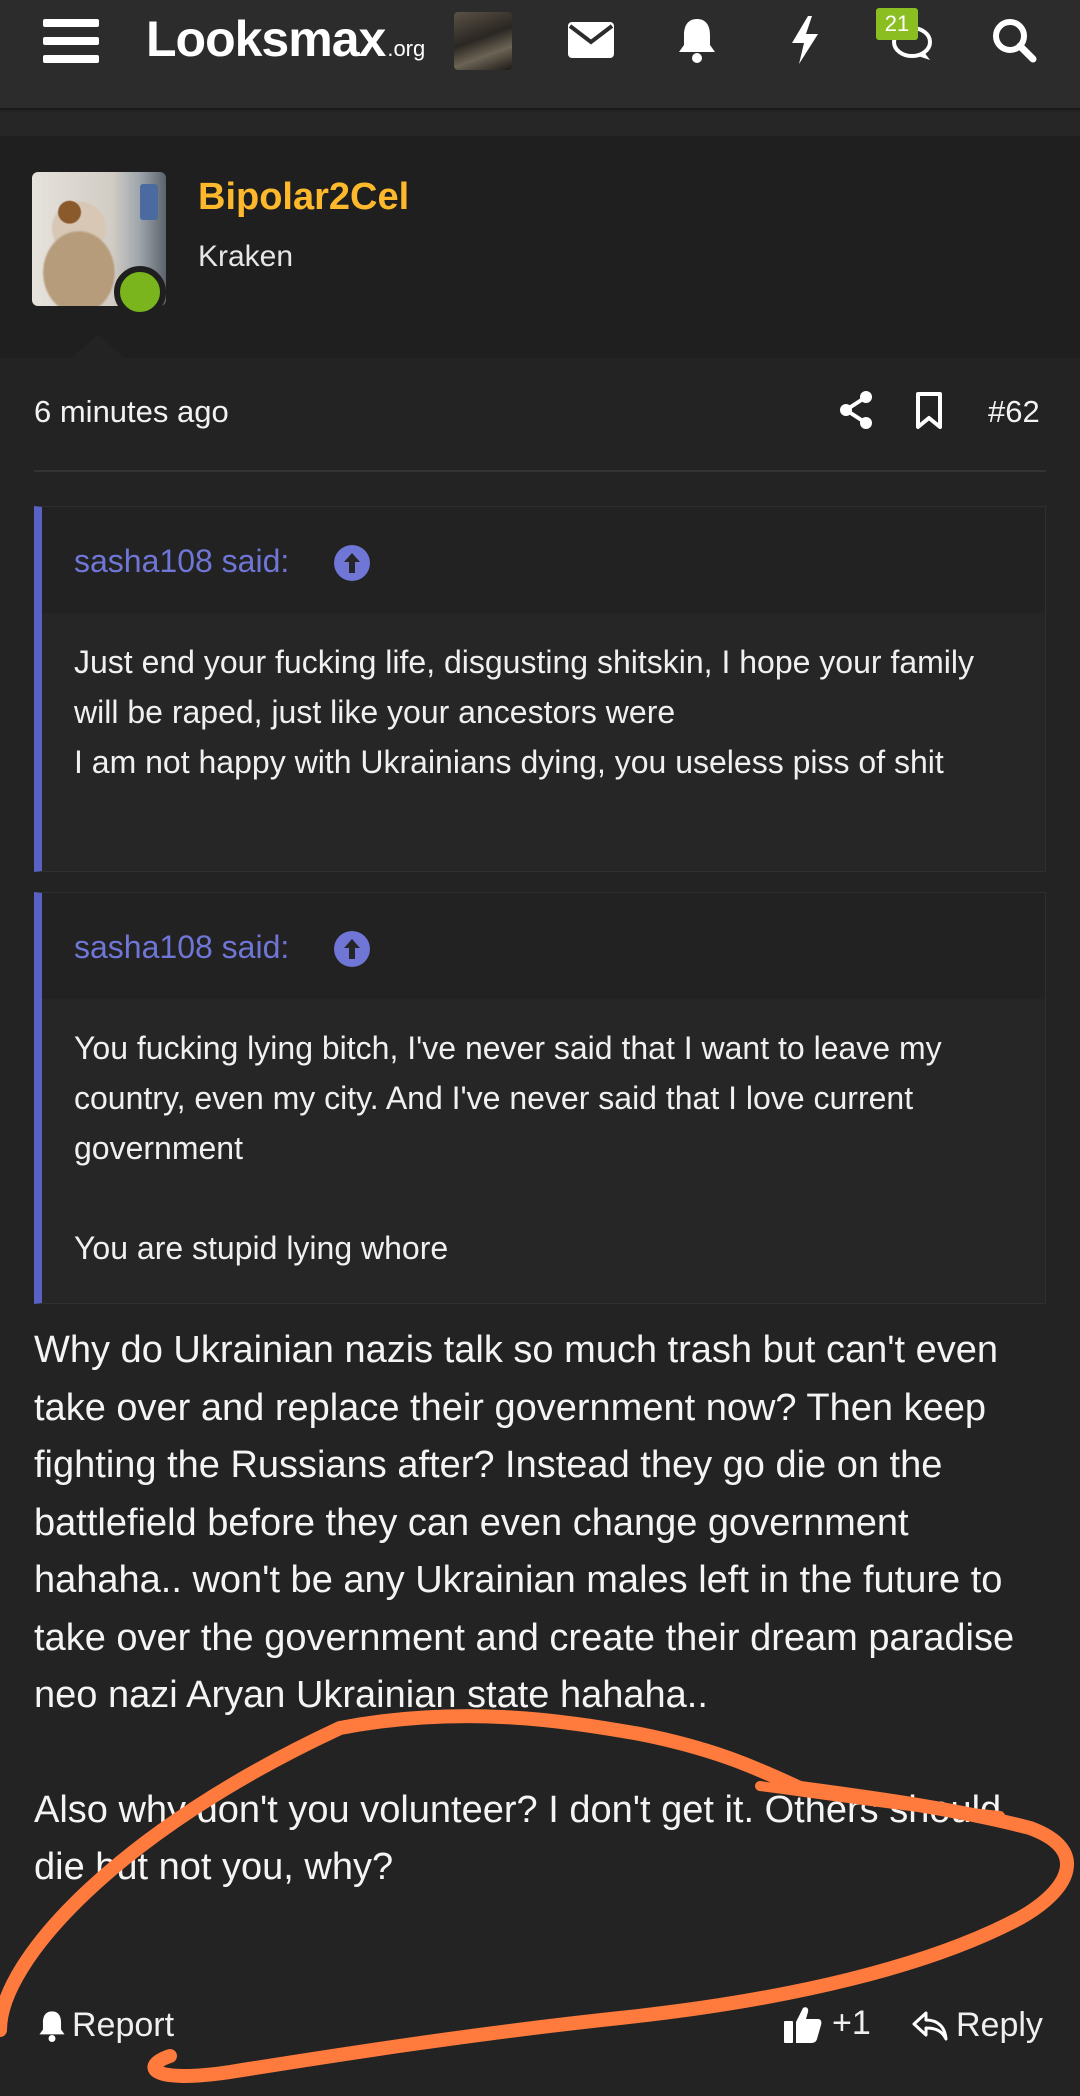 Image resolution: width=1080 pixels, height=2096 pixels. What do you see at coordinates (540, 55) in the screenshot?
I see `top-navbar: Looksmax .org 21` at bounding box center [540, 55].